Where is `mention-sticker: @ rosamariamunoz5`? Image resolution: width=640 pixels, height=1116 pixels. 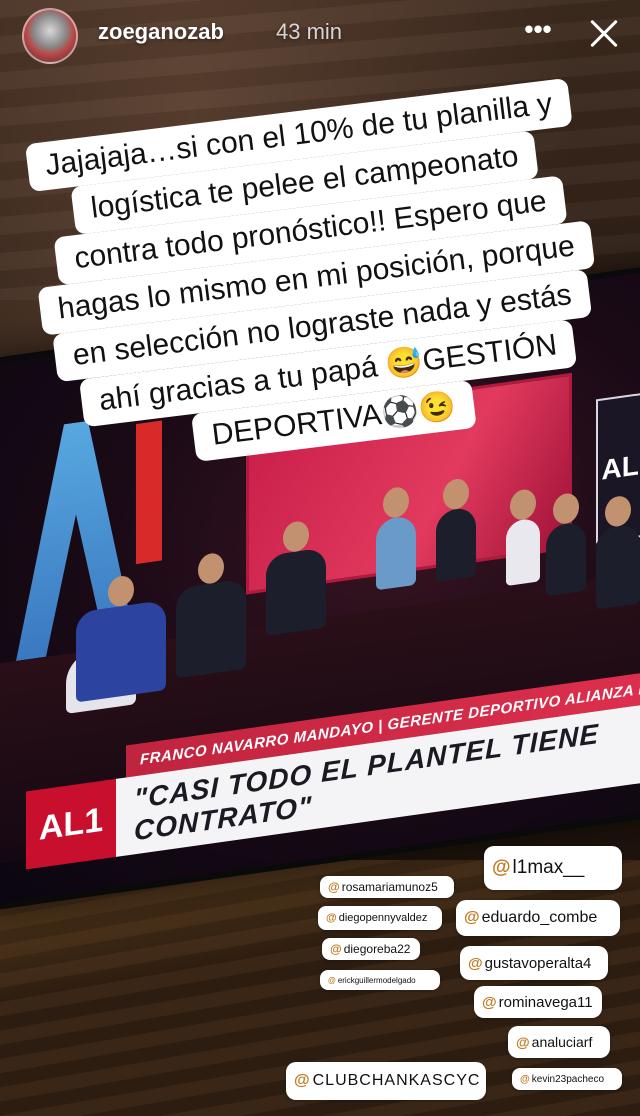
mention-sticker: @ rosamariamunoz5 is located at coordinates (387, 887).